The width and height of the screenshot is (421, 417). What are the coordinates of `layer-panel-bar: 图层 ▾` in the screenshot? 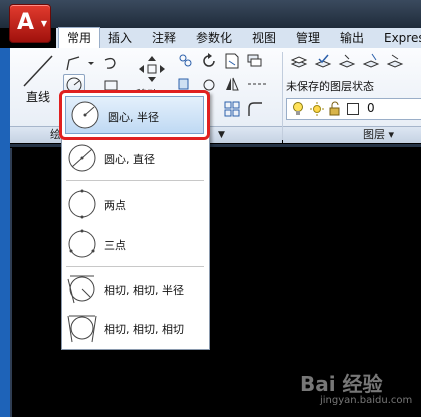 It's located at (352, 134).